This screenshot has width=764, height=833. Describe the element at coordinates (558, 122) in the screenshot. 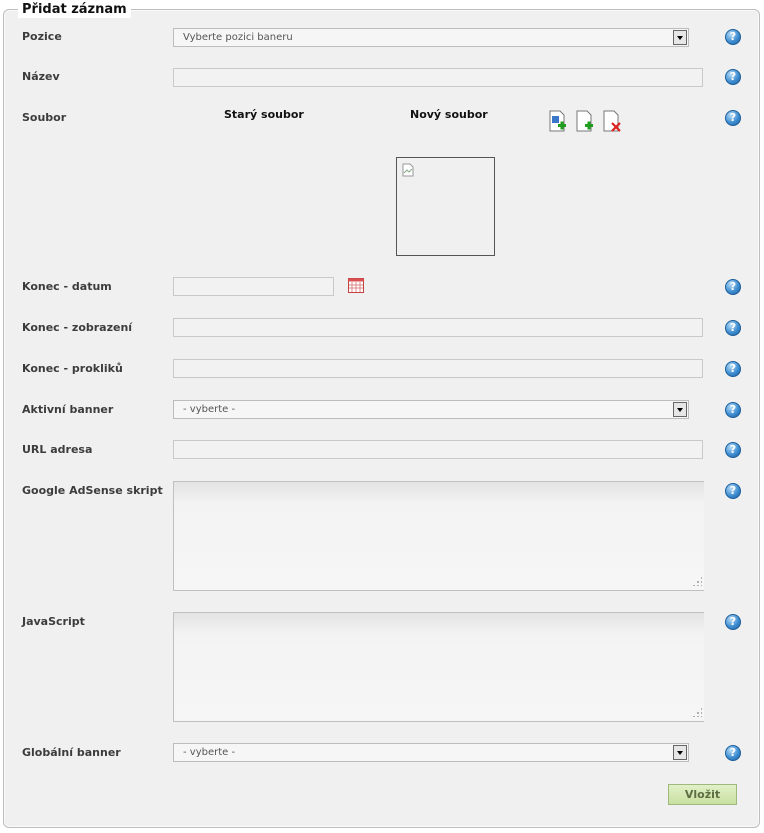

I see `add-image-file-icon` at that location.